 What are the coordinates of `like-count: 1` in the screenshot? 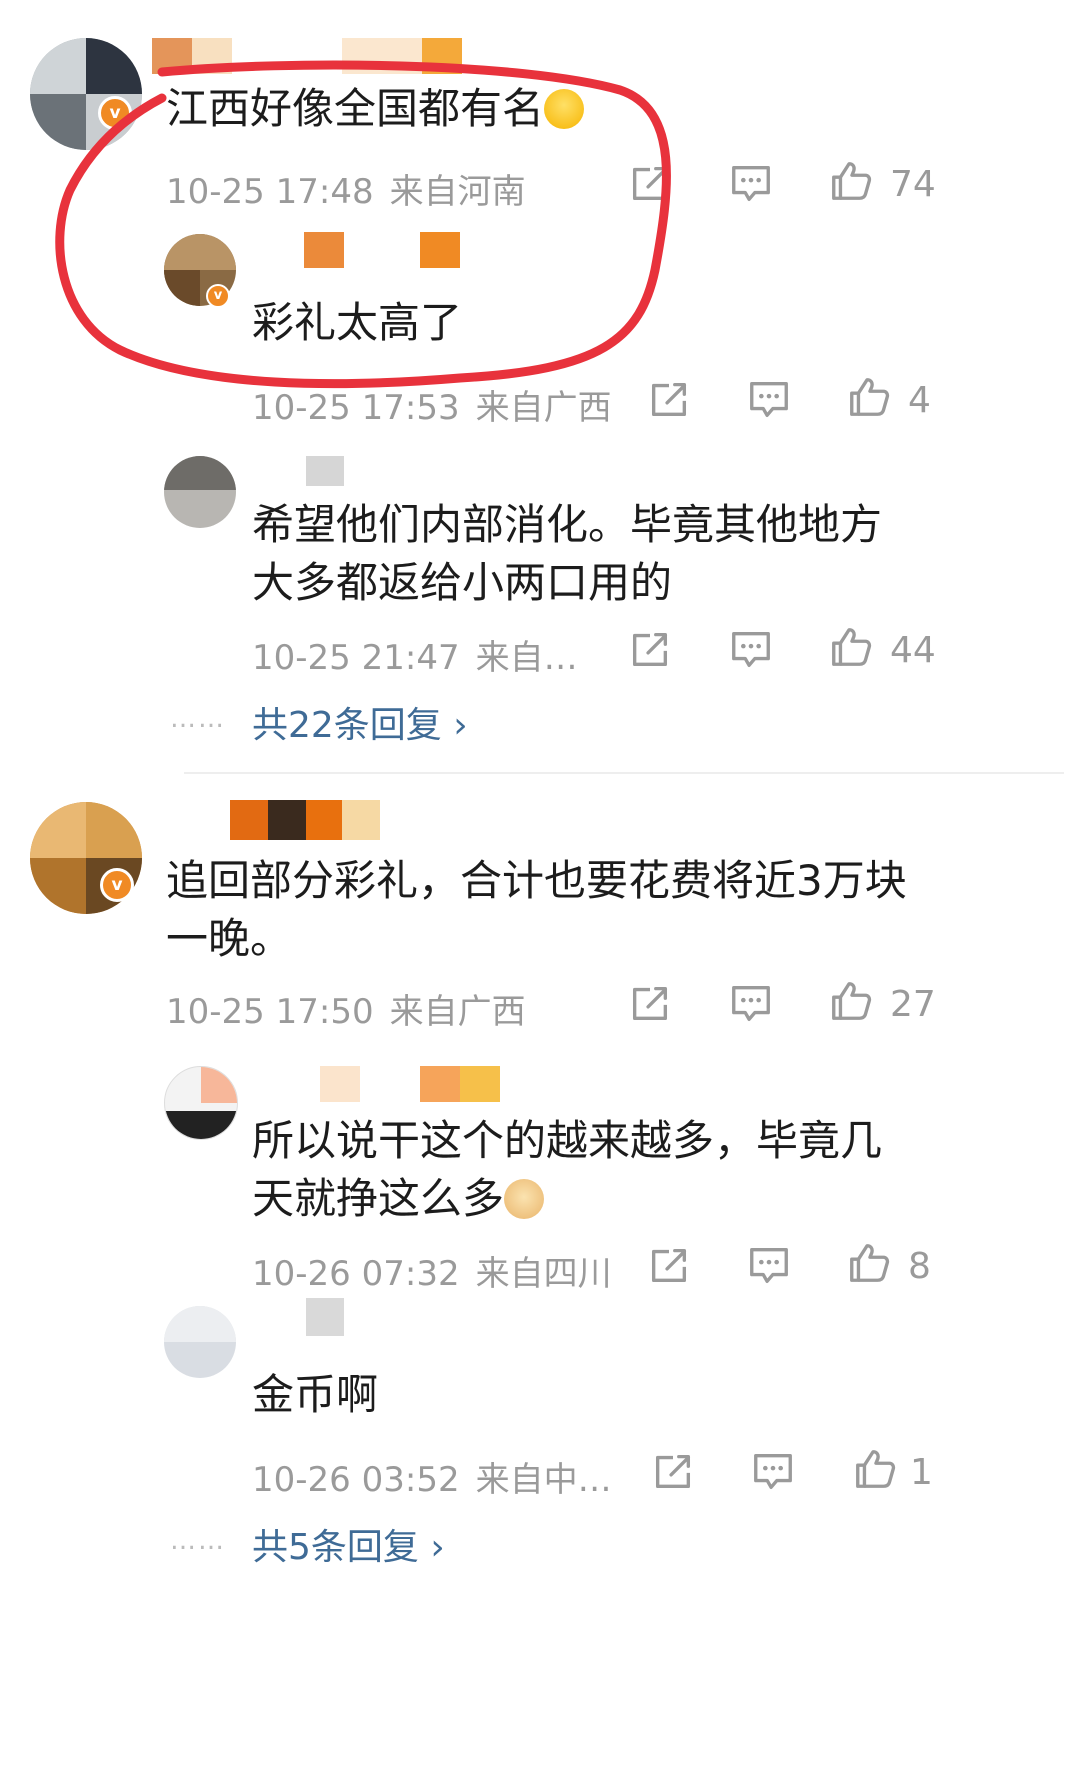 It's located at (921, 1472).